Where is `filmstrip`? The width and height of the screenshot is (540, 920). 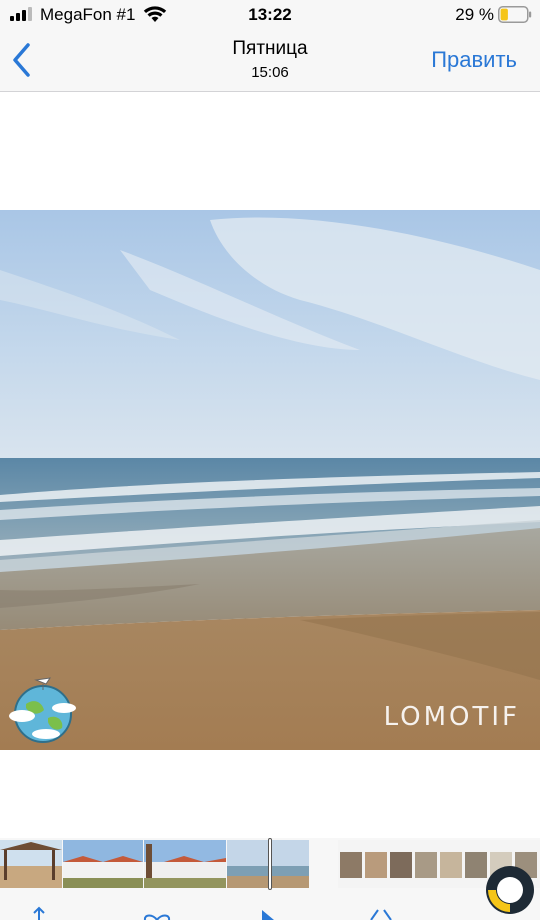
filmstrip is located at coordinates (270, 864).